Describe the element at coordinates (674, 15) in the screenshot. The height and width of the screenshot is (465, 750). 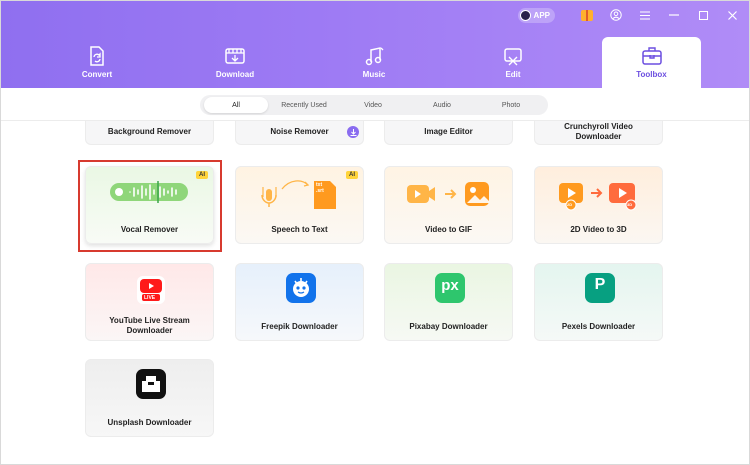
I see `minimize-icon` at that location.